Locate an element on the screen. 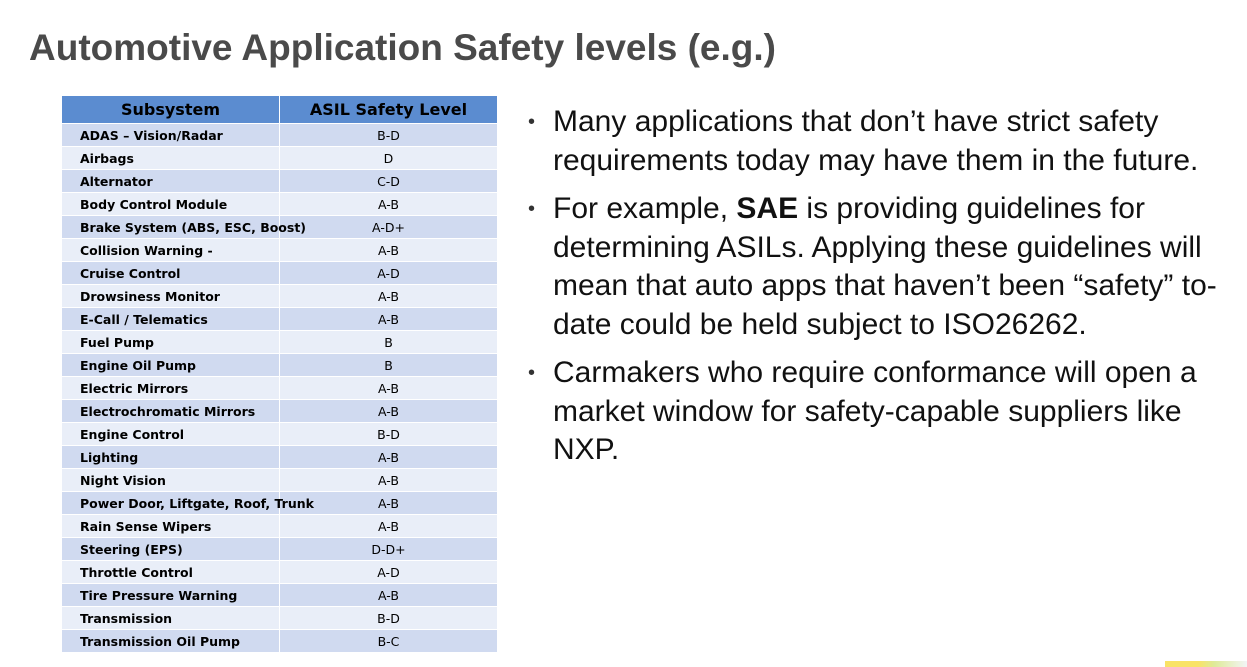 Image resolution: width=1247 pixels, height=667 pixels. subsystem-cell: Body Control Module is located at coordinates (170, 204).